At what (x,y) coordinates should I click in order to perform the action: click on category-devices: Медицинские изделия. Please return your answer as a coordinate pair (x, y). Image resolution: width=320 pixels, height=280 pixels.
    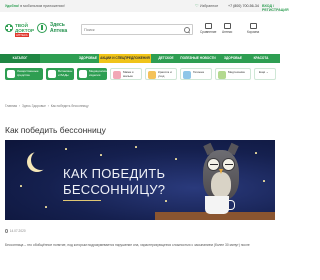
    Looking at the image, I should click on (92, 74).